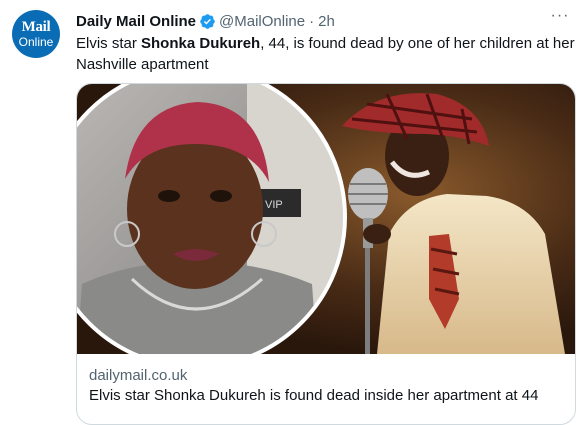 The height and width of the screenshot is (425, 582). Describe the element at coordinates (262, 21) in the screenshot. I see `author-handle: @MailOnline` at that location.